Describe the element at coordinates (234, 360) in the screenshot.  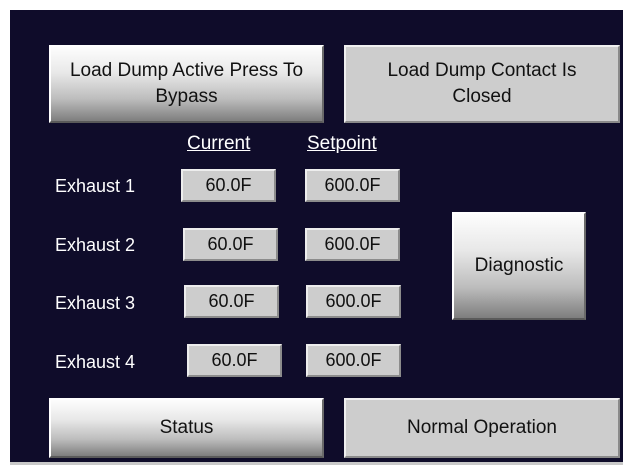
I see `exhaust-4-current-value: 60.0F` at that location.